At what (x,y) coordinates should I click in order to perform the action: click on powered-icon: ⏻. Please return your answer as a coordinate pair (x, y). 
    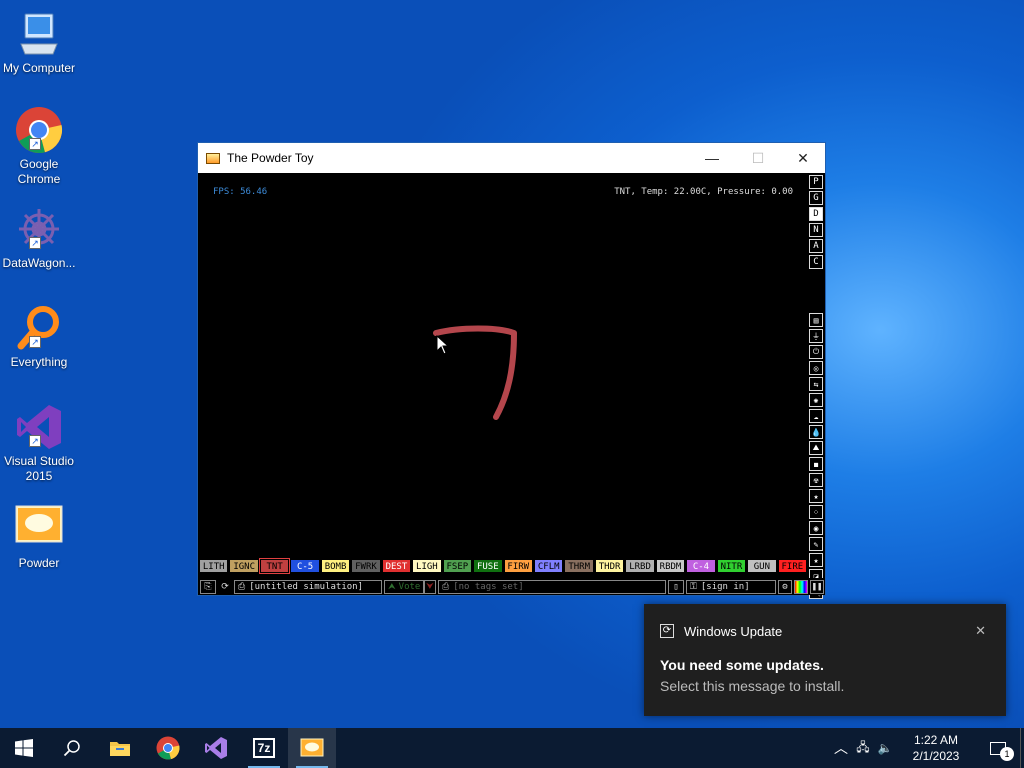
    Looking at the image, I should click on (816, 352).